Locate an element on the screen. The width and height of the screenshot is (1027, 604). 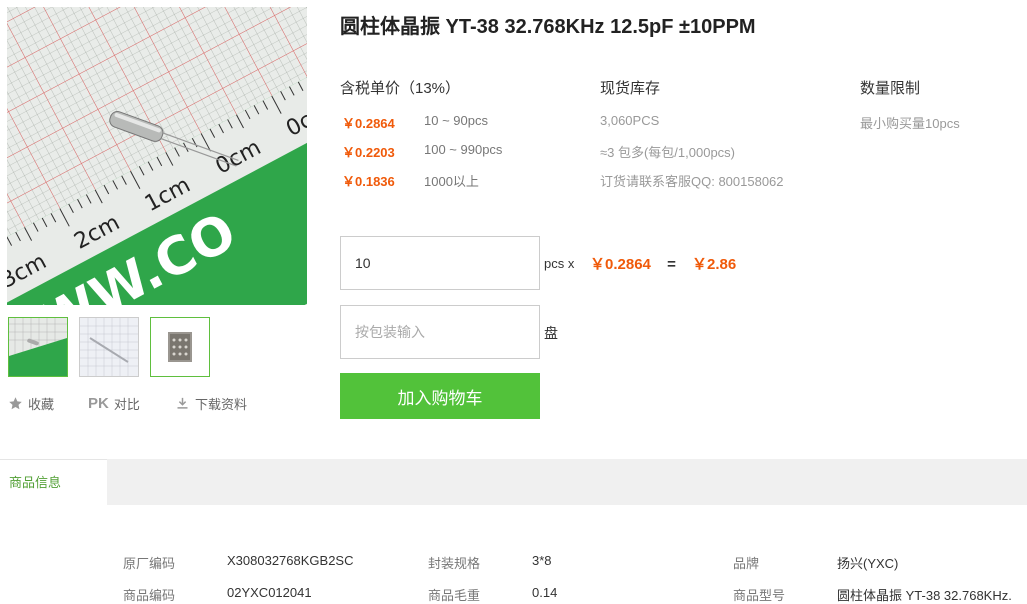
stock-packages: ≈3 包多(每包/1,000pcs) is located at coordinates (668, 152).